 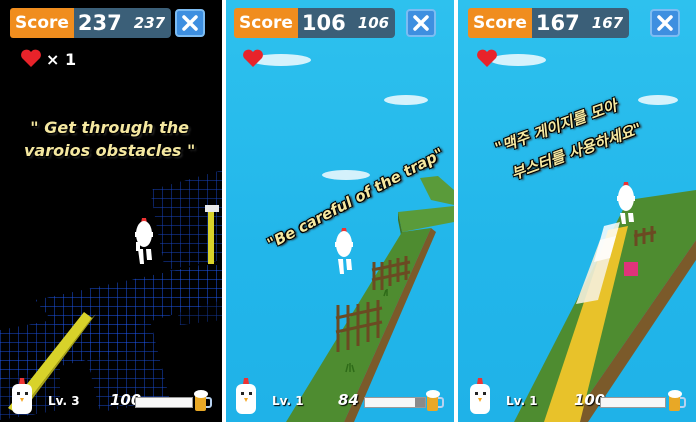 I want to click on tutorial-caption: " Get through the varoios obstacles ", so click(x=109, y=139).